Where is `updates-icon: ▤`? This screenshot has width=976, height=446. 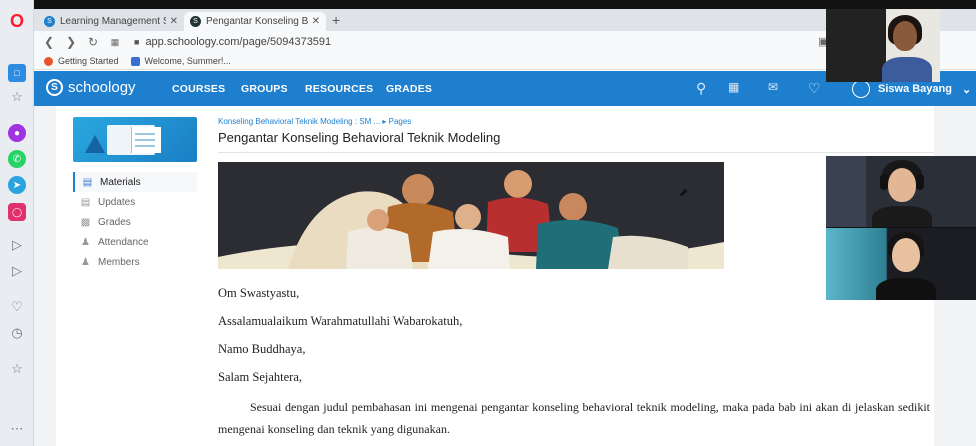 updates-icon: ▤ is located at coordinates (85, 202).